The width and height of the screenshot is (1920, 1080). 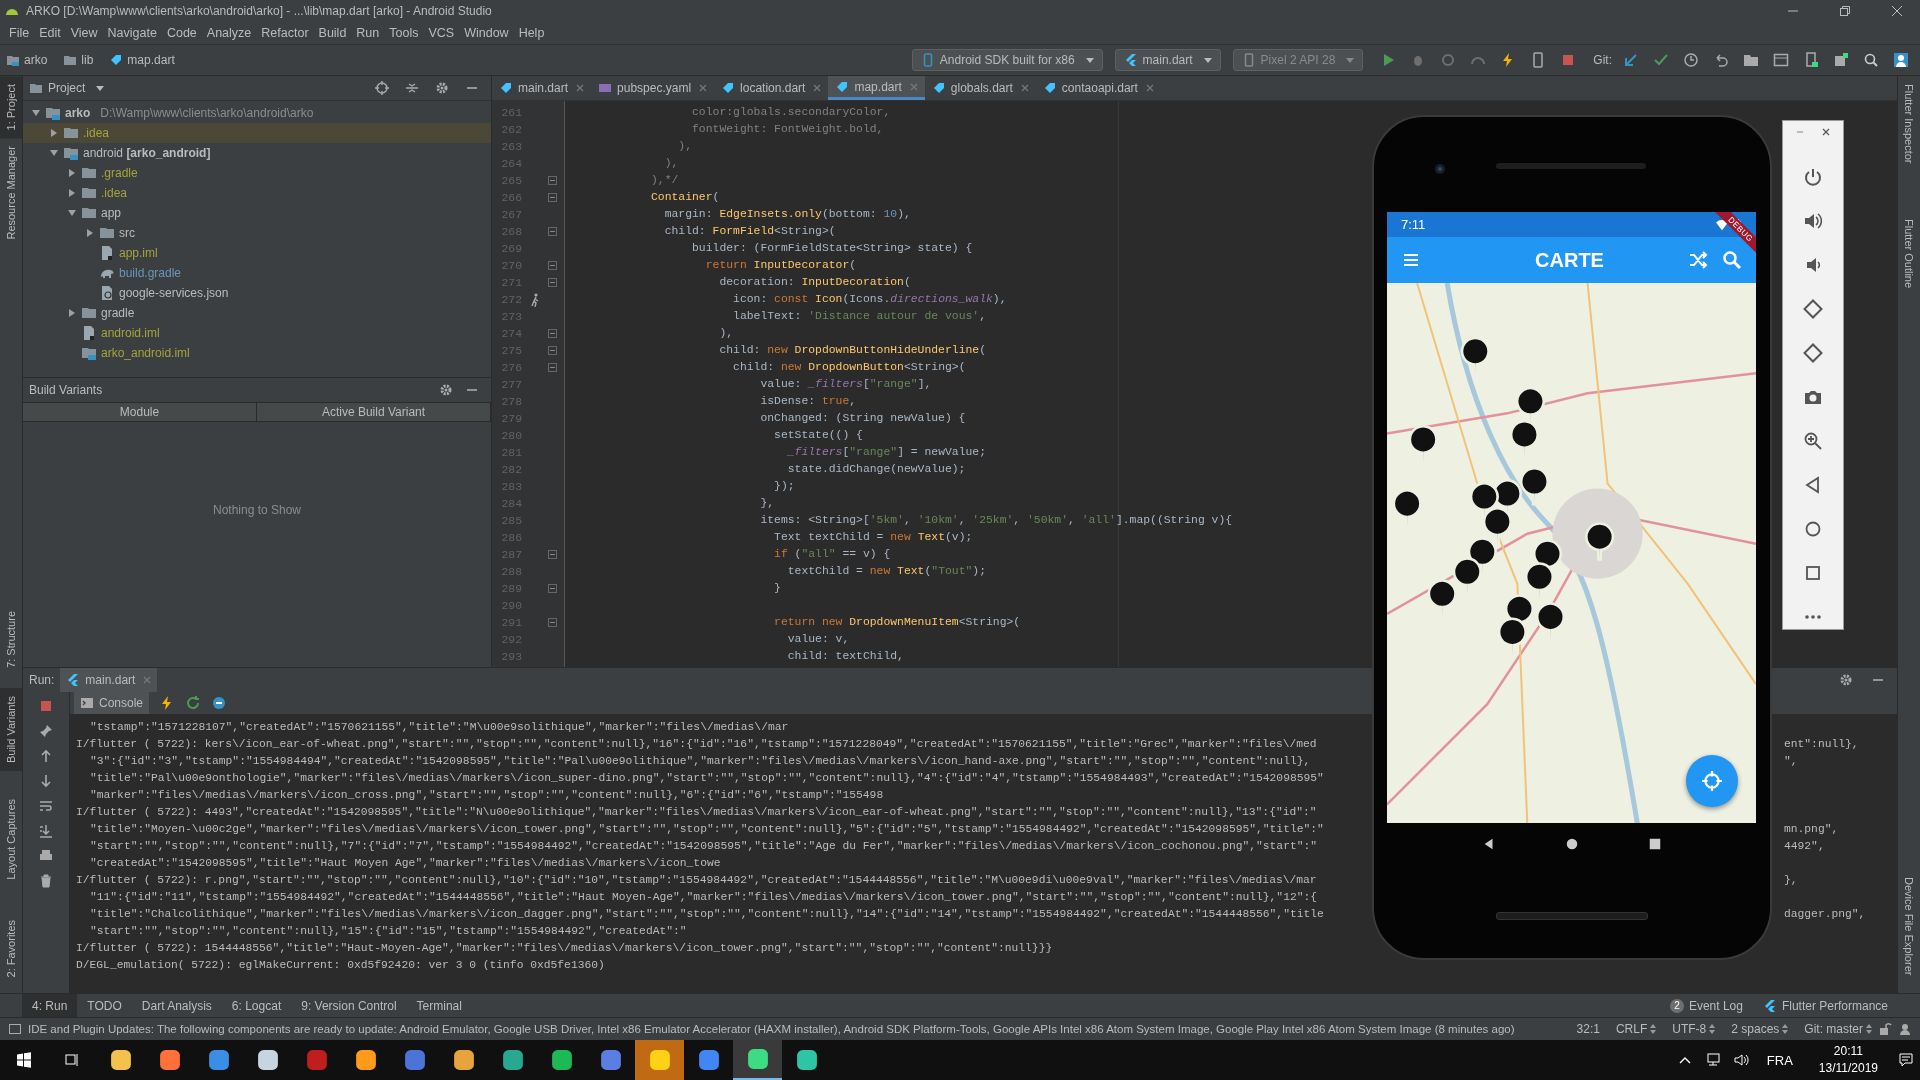 I want to click on tool-window-tab: Flutter Inspector, so click(x=1909, y=124).